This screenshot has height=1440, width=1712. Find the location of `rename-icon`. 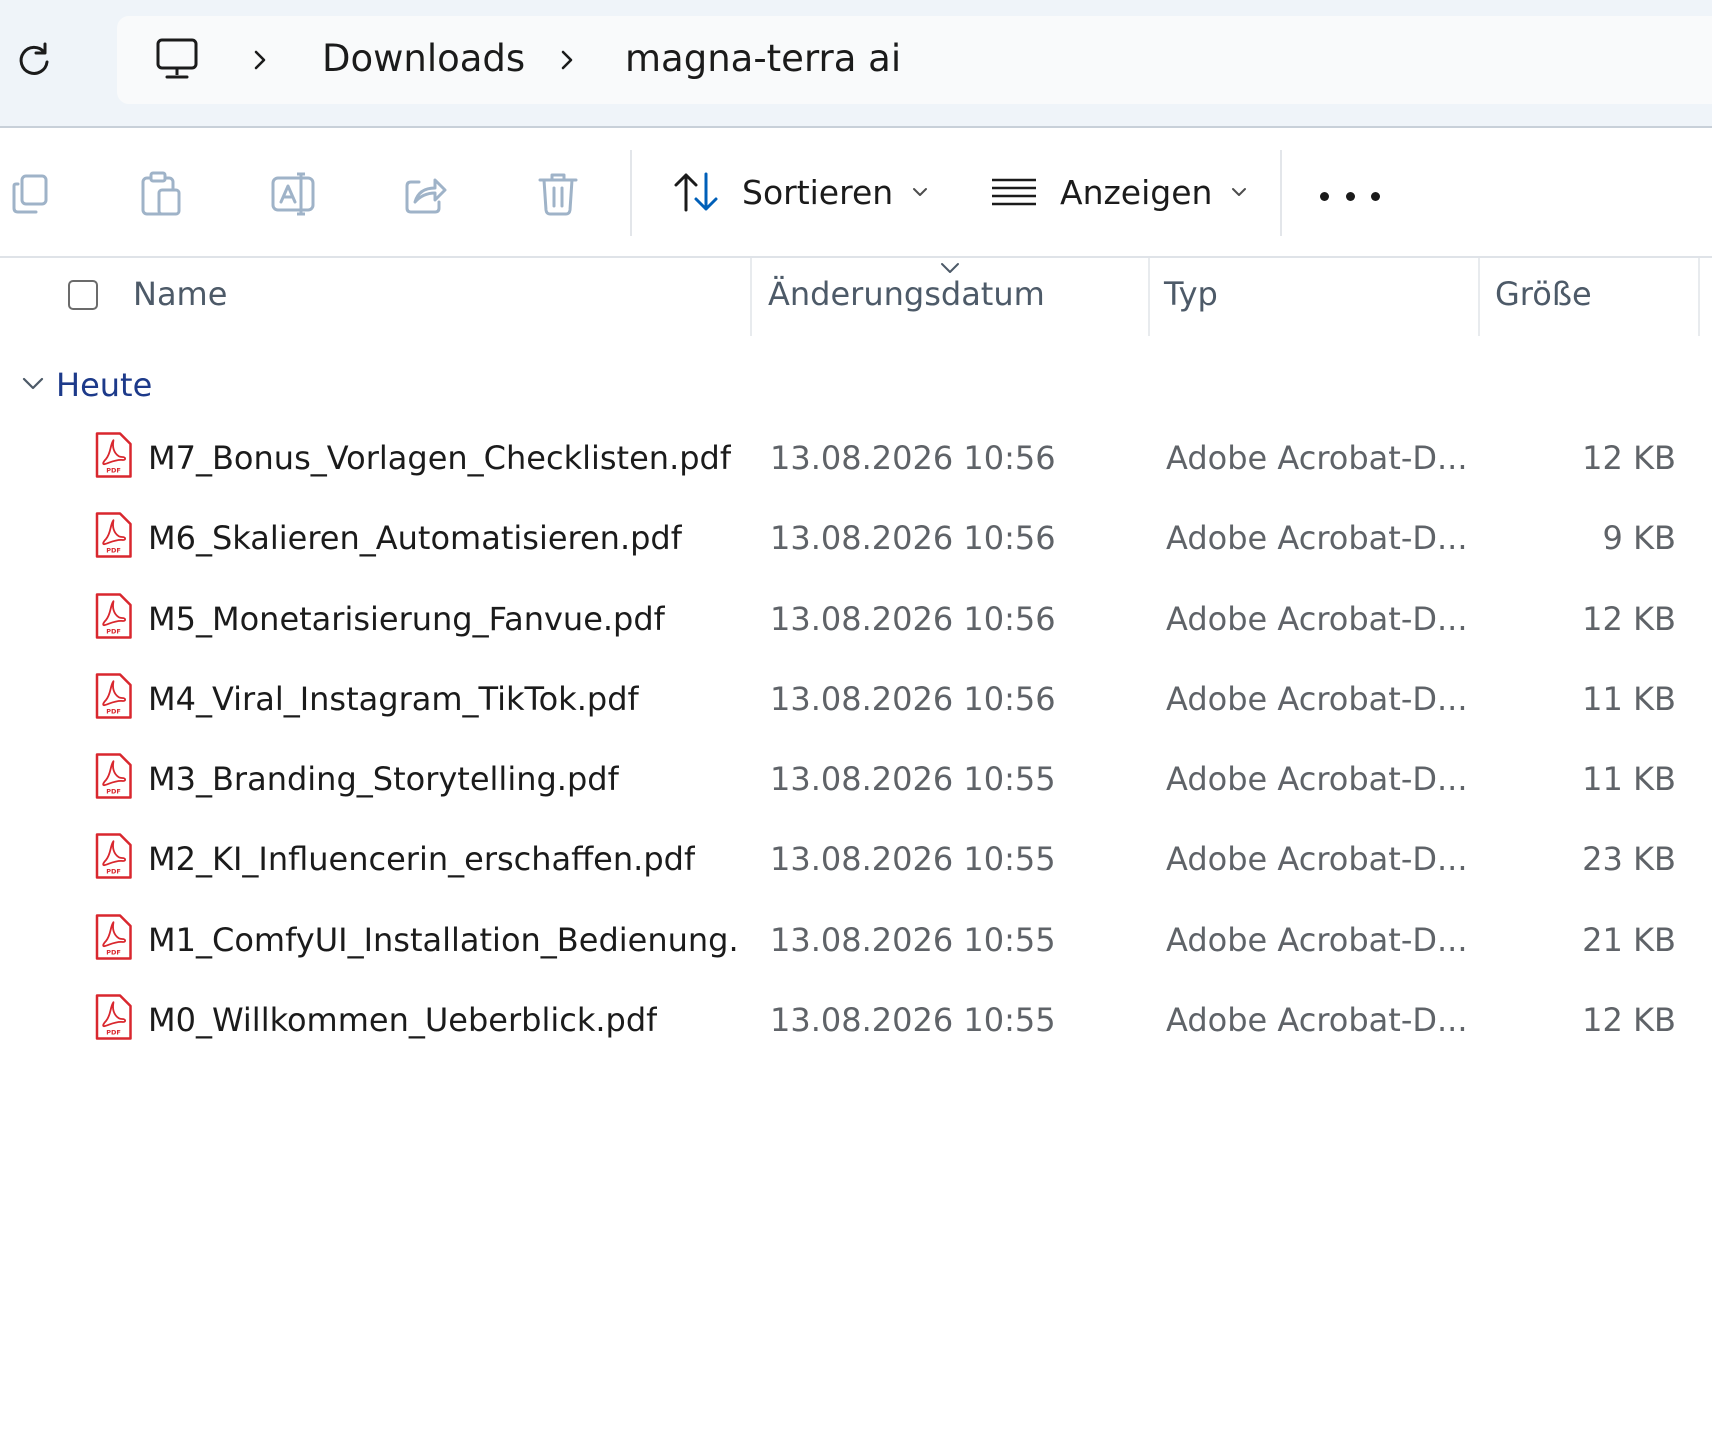

rename-icon is located at coordinates (293, 194).